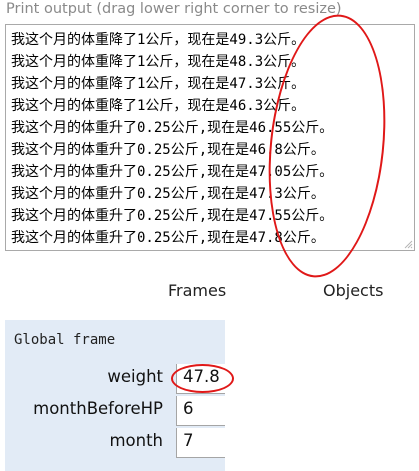 This screenshot has width=419, height=471. Describe the element at coordinates (353, 290) in the screenshot. I see `objects-title: Objects` at that location.